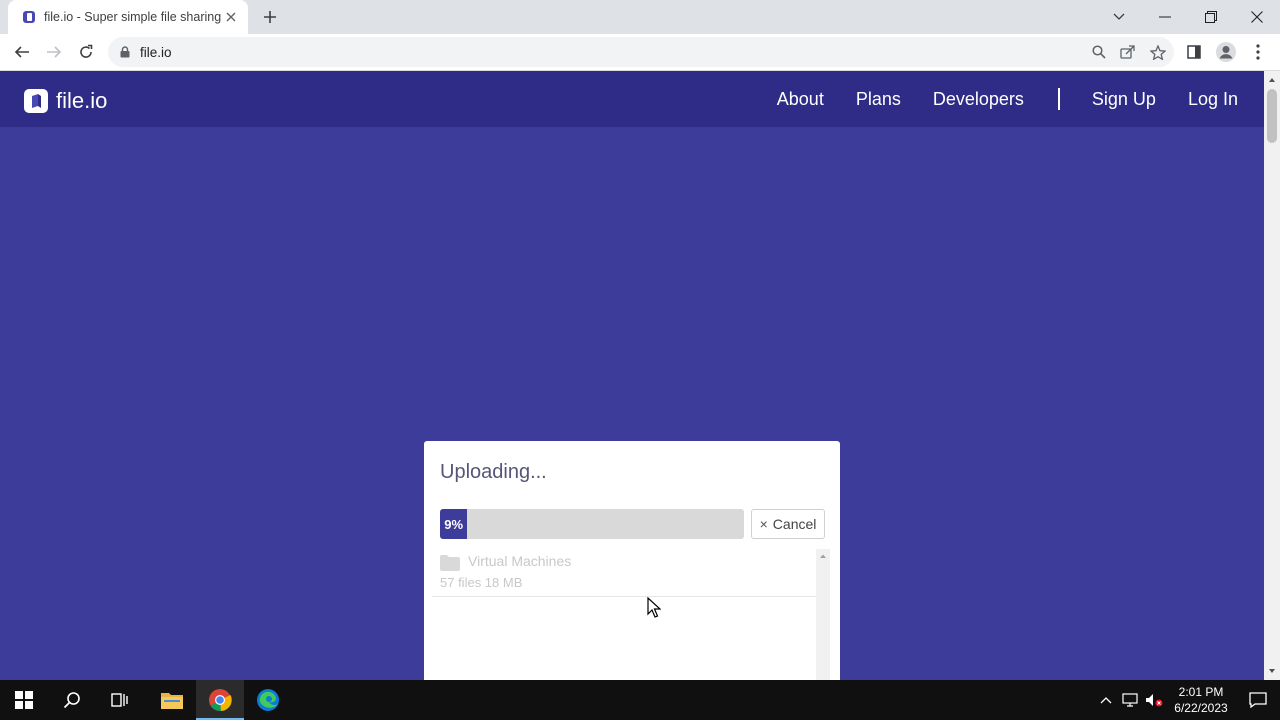 This screenshot has height=720, width=1280. What do you see at coordinates (1058, 99) in the screenshot?
I see `nav-divider` at bounding box center [1058, 99].